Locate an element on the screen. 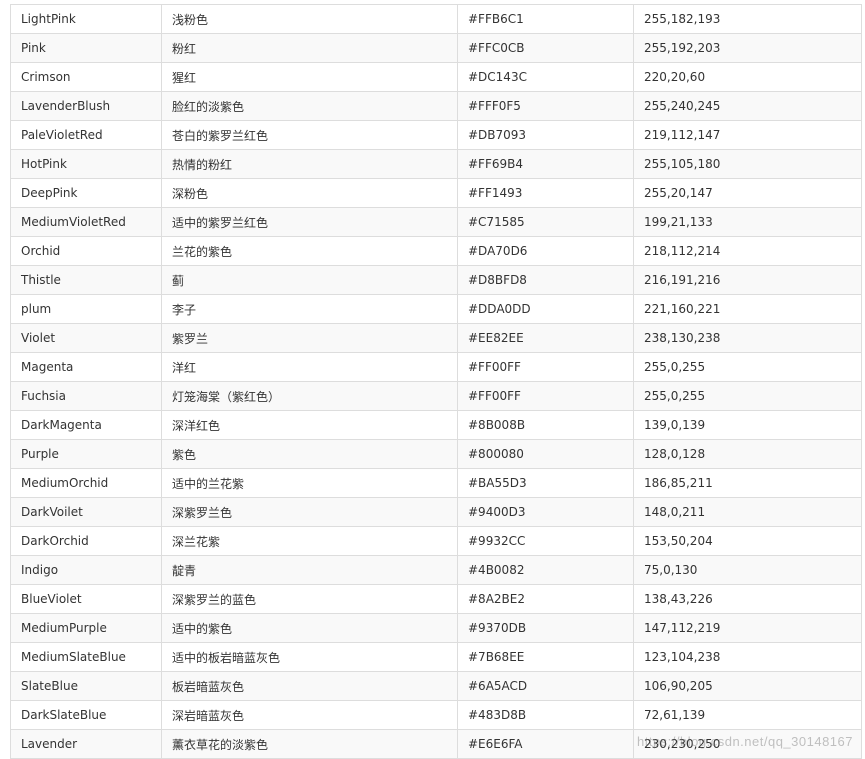 The image size is (865, 759). hex-value-cell: #D8BFD8 is located at coordinates (545, 280).